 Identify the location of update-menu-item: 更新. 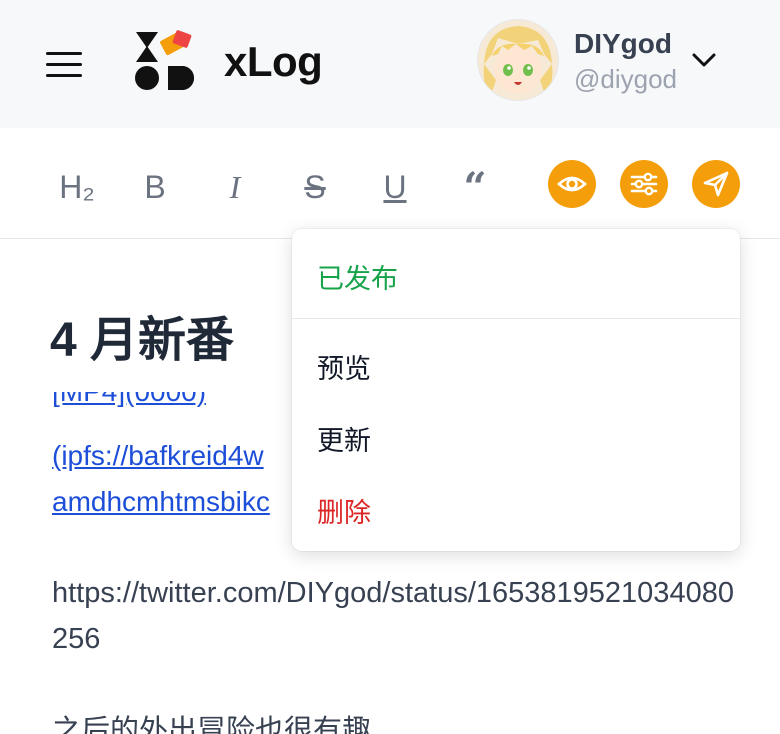
(344, 438).